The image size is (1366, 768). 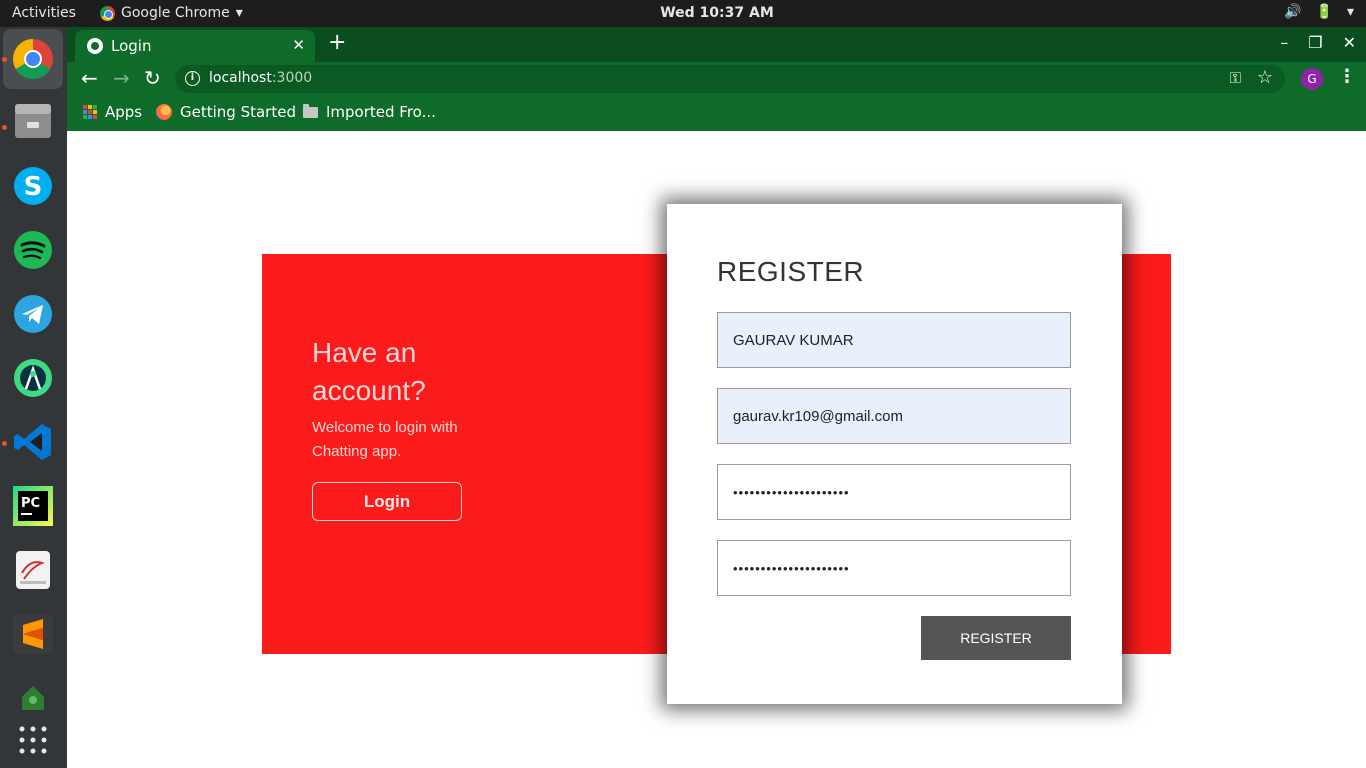 I want to click on password-field: •••••••••••••••••••••, so click(x=894, y=492).